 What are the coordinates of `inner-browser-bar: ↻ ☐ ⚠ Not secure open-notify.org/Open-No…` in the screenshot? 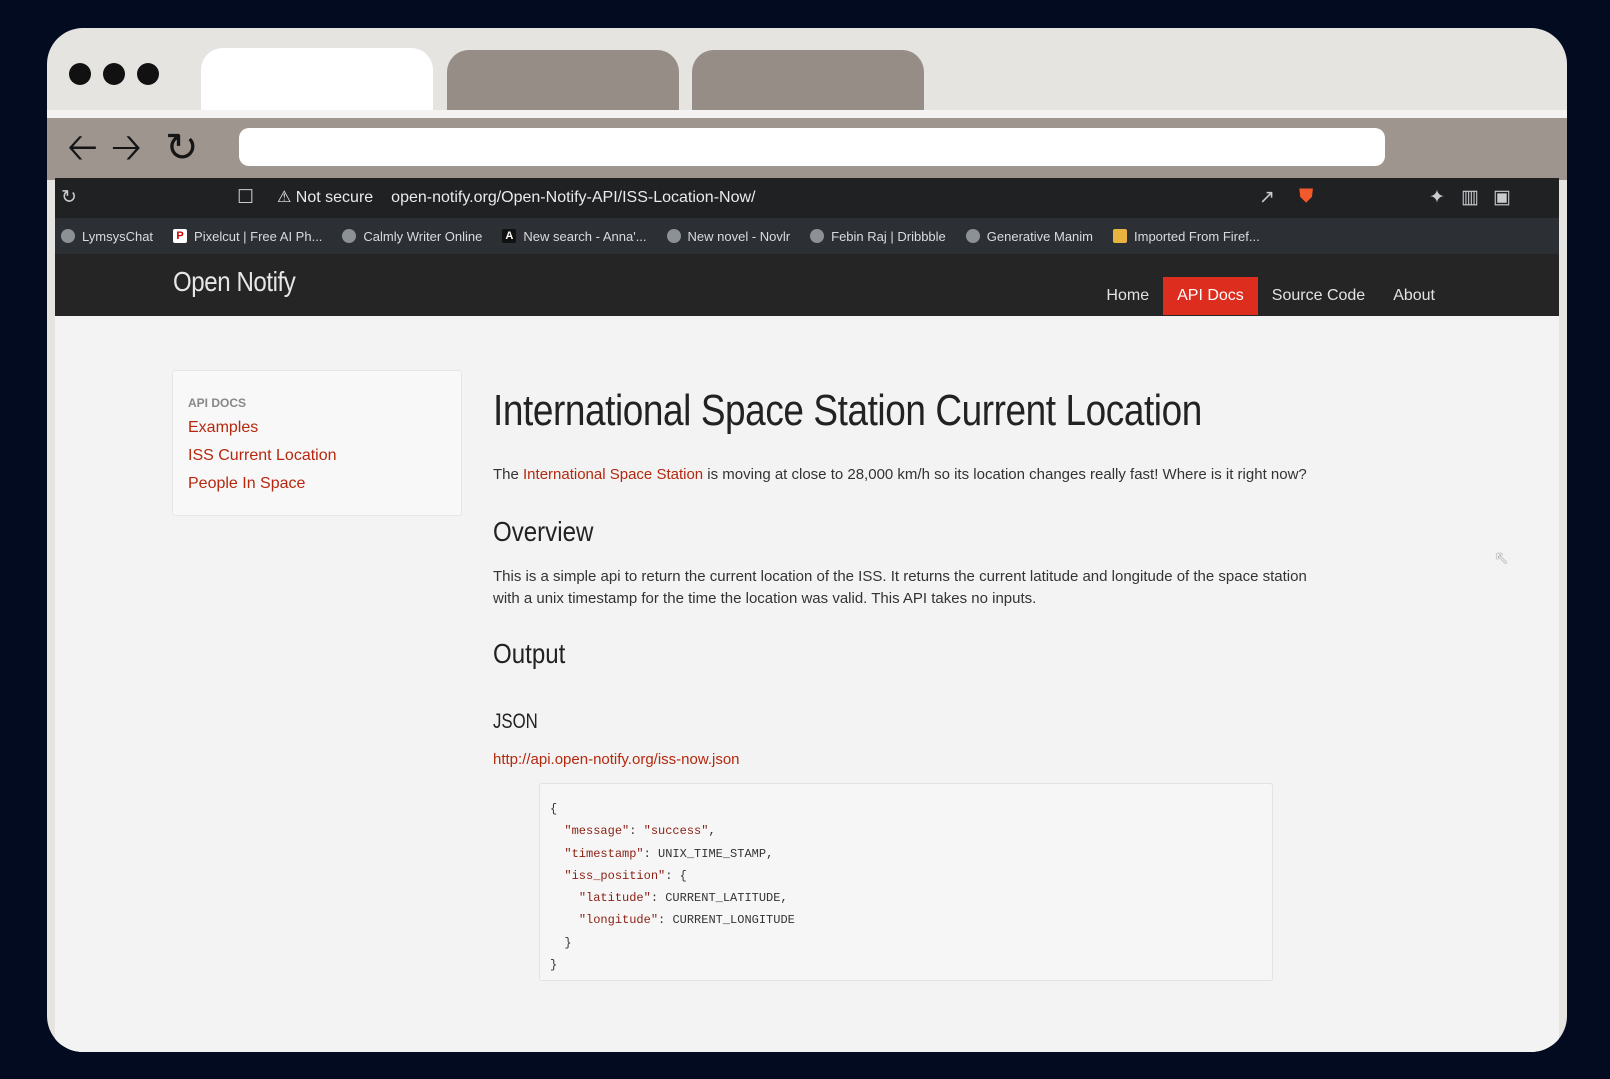 It's located at (807, 198).